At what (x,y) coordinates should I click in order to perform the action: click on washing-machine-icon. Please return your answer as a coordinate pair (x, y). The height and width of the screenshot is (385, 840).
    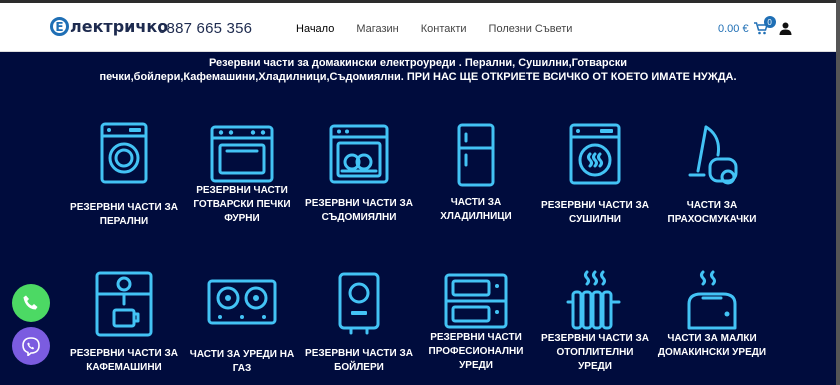
    Looking at the image, I should click on (124, 153).